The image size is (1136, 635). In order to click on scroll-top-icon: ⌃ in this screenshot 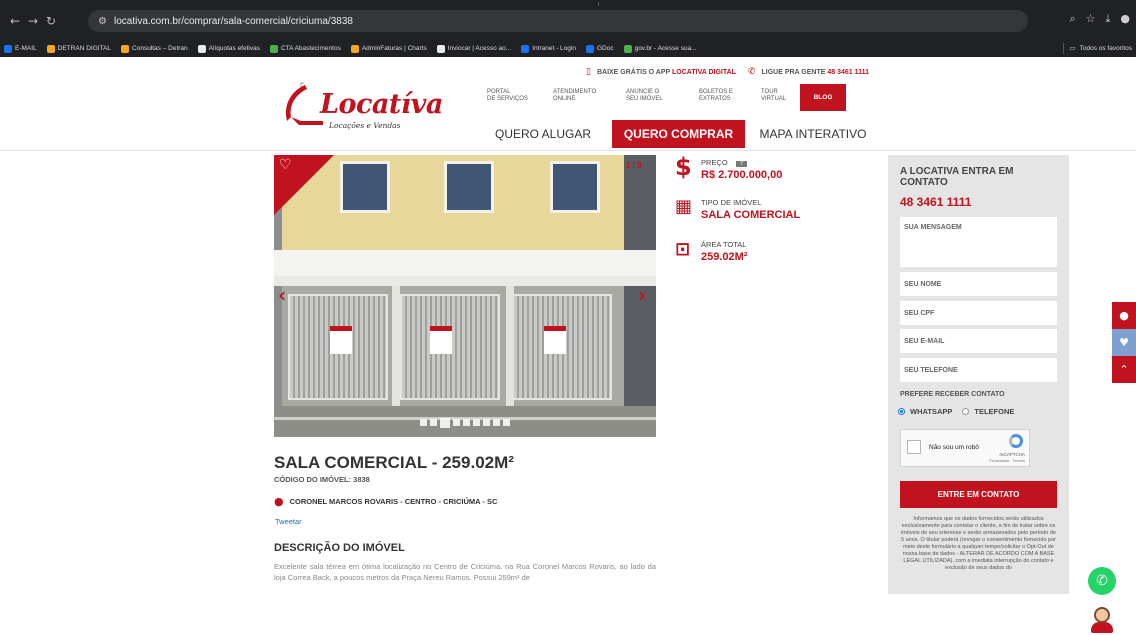, I will do `click(1124, 369)`.